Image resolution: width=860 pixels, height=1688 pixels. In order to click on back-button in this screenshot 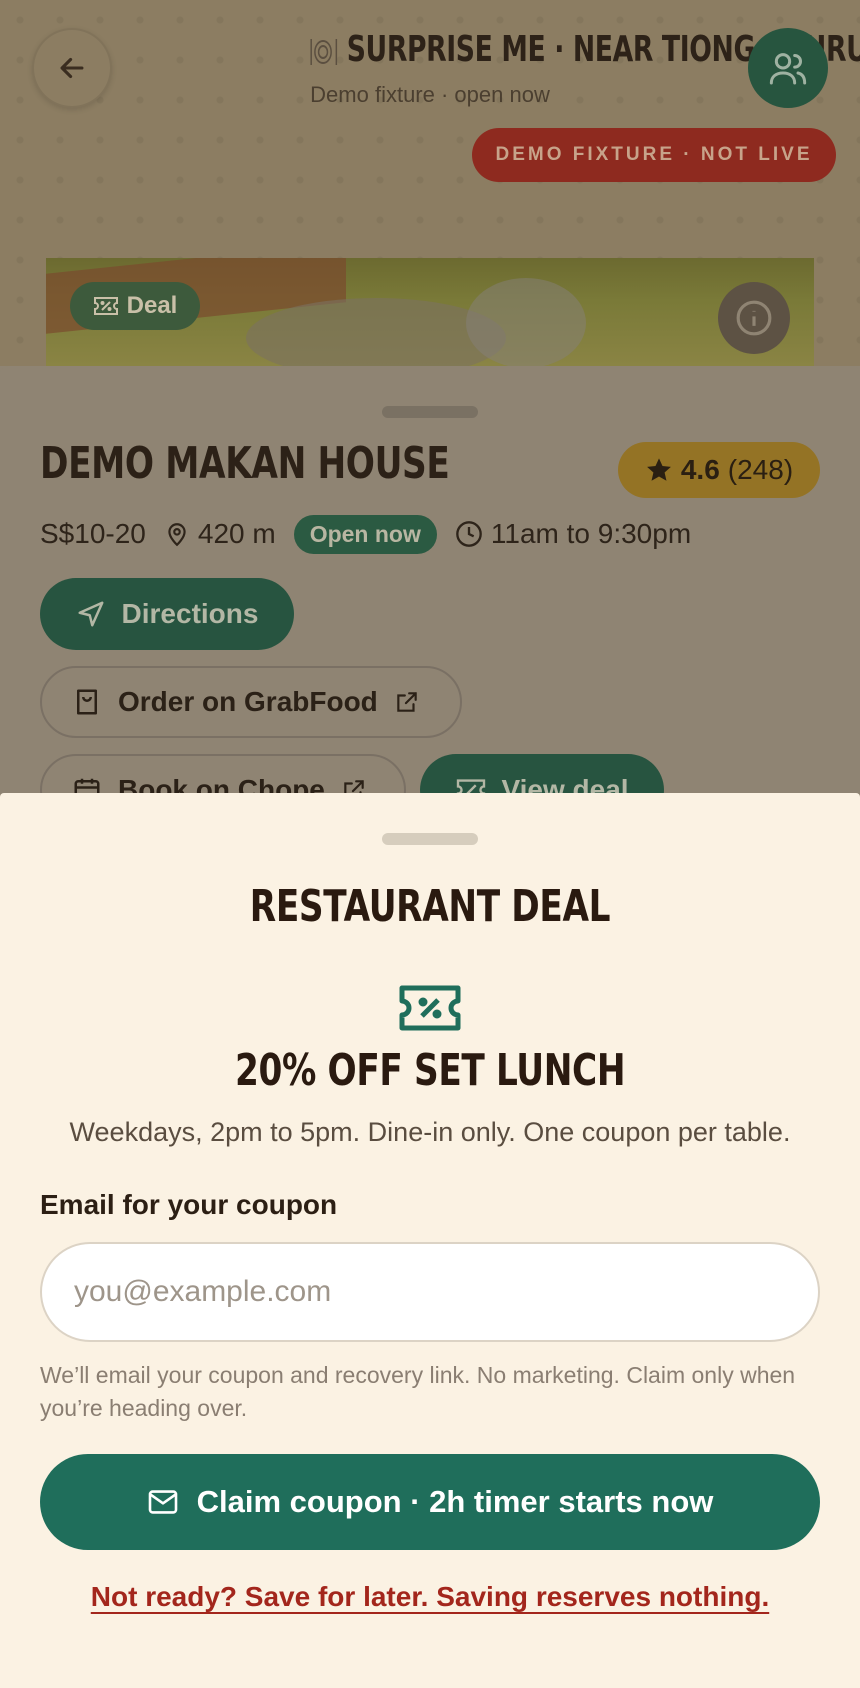, I will do `click(72, 68)`.